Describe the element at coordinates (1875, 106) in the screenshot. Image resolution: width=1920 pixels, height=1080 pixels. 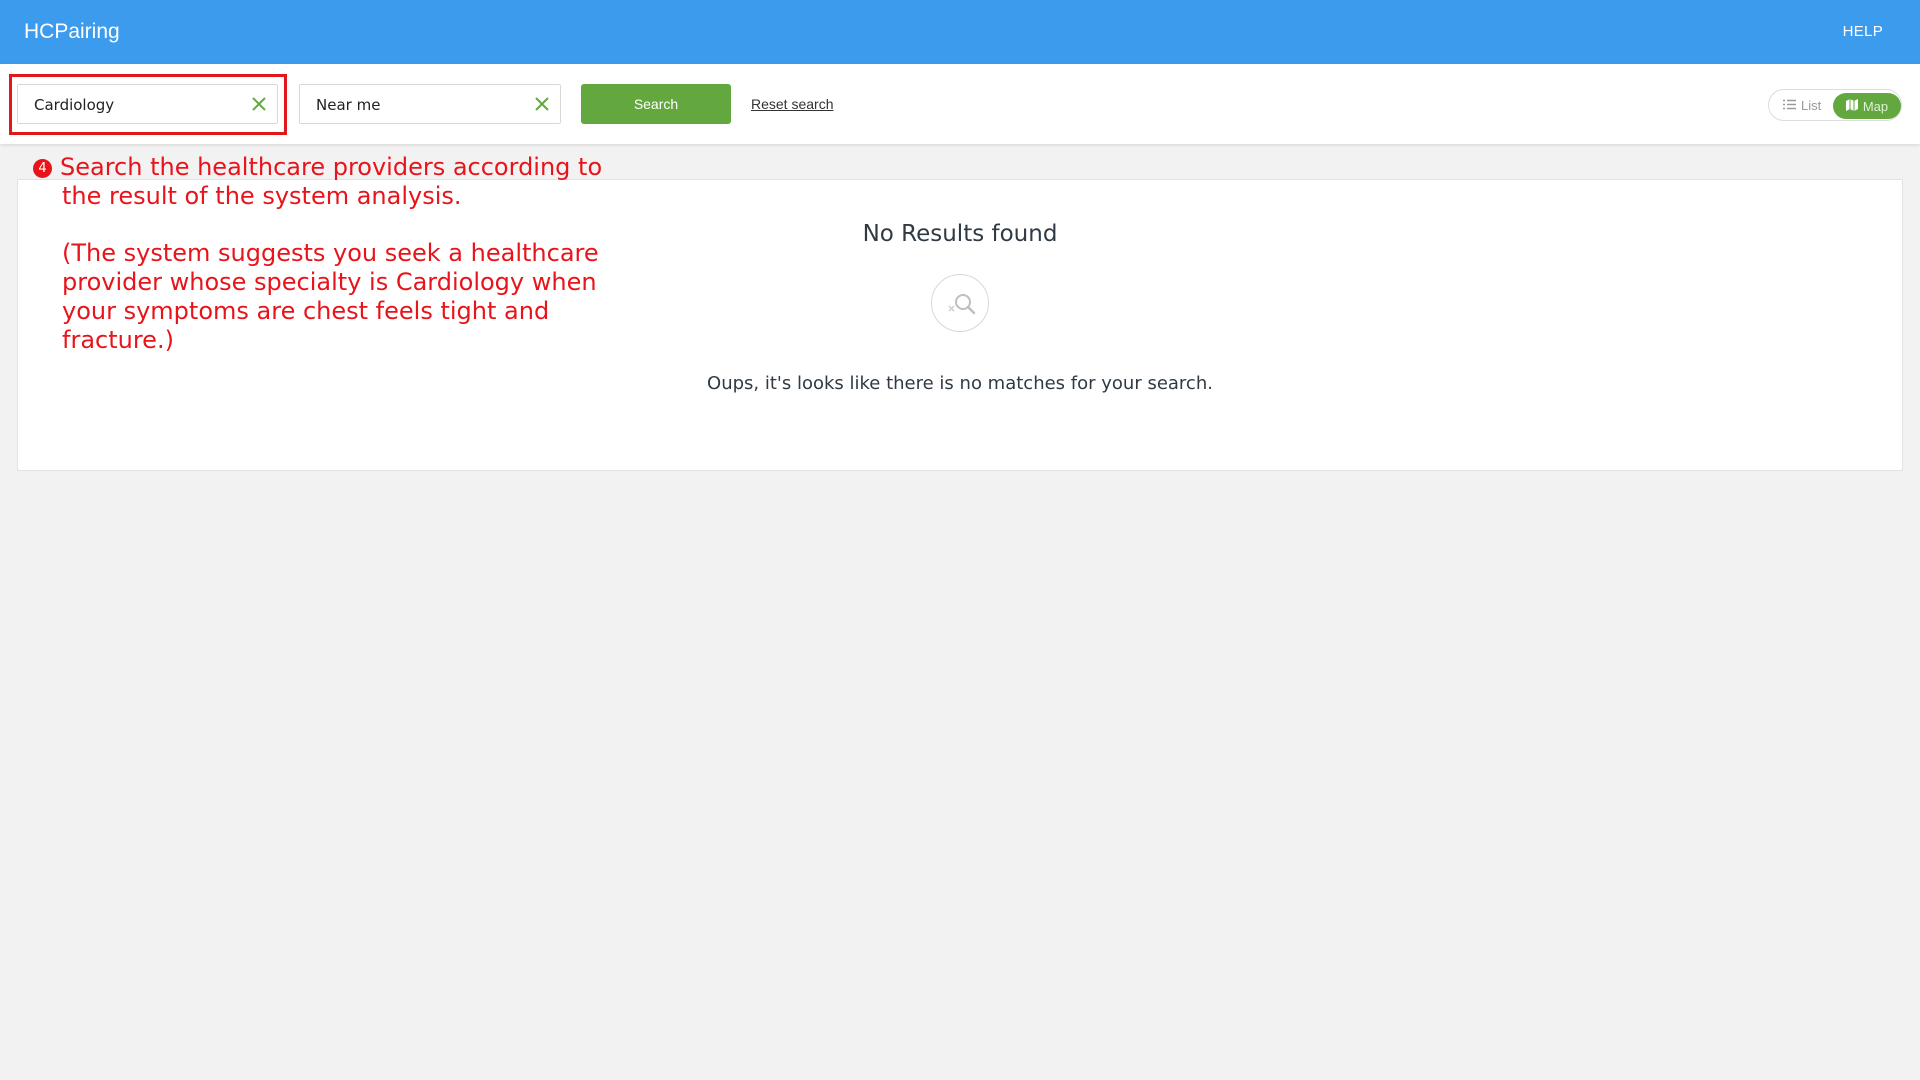
I see `map-view-label: Map` at that location.